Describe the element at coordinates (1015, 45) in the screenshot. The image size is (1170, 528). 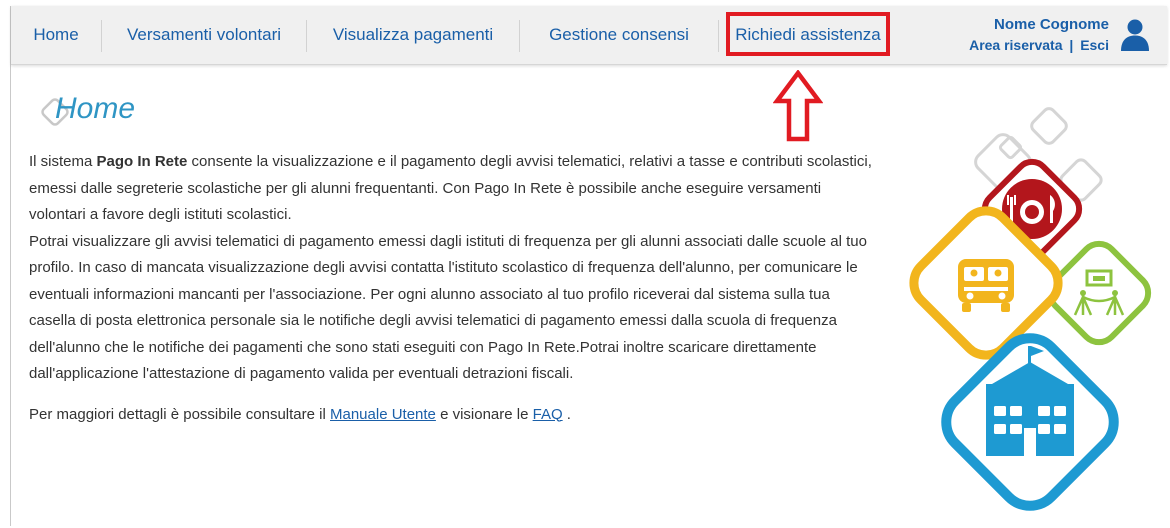
I see `area-riservata-link: Area riservata` at that location.